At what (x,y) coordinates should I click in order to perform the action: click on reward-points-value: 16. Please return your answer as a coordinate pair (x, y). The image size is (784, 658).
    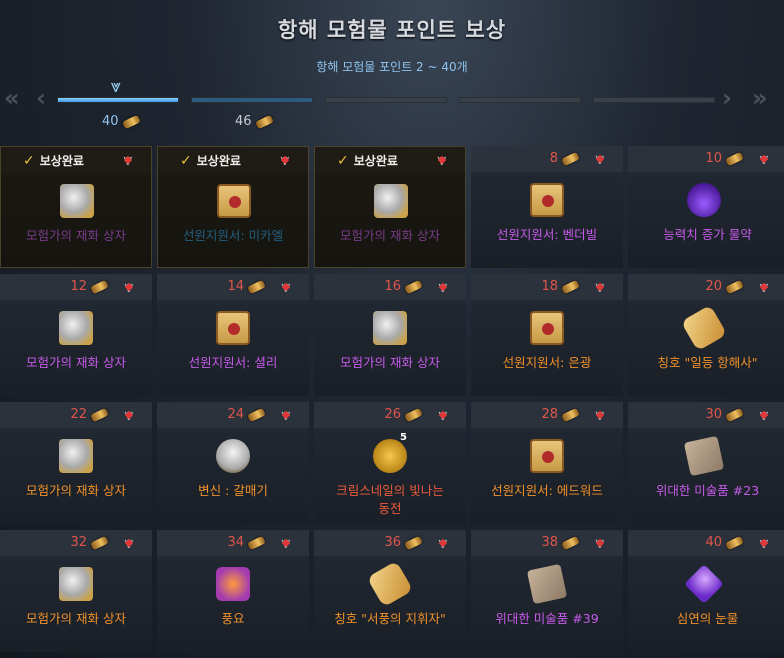
    Looking at the image, I should click on (392, 286).